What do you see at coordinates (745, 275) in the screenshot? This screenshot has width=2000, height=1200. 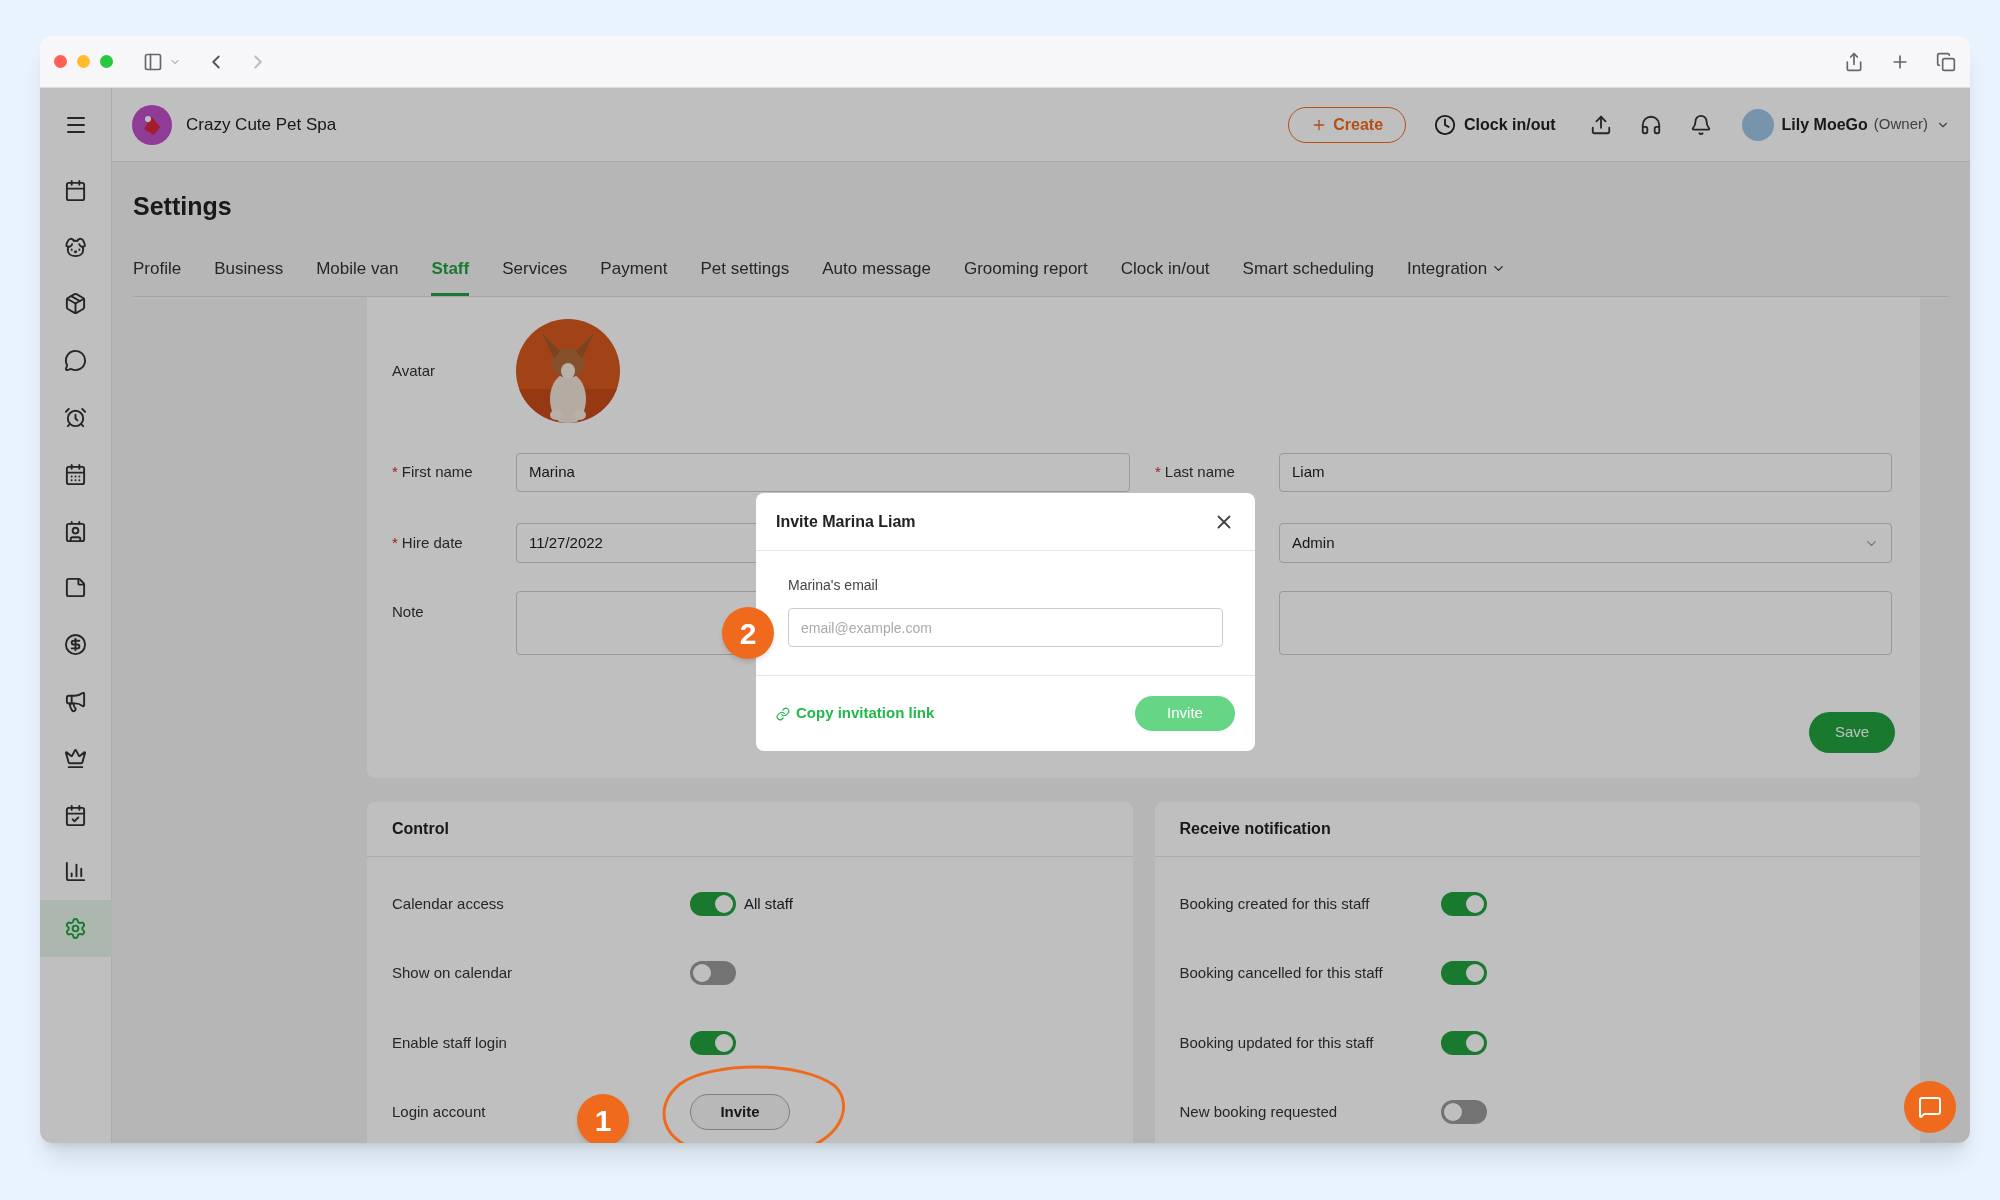 I see `settings-tab: Pet settings` at bounding box center [745, 275].